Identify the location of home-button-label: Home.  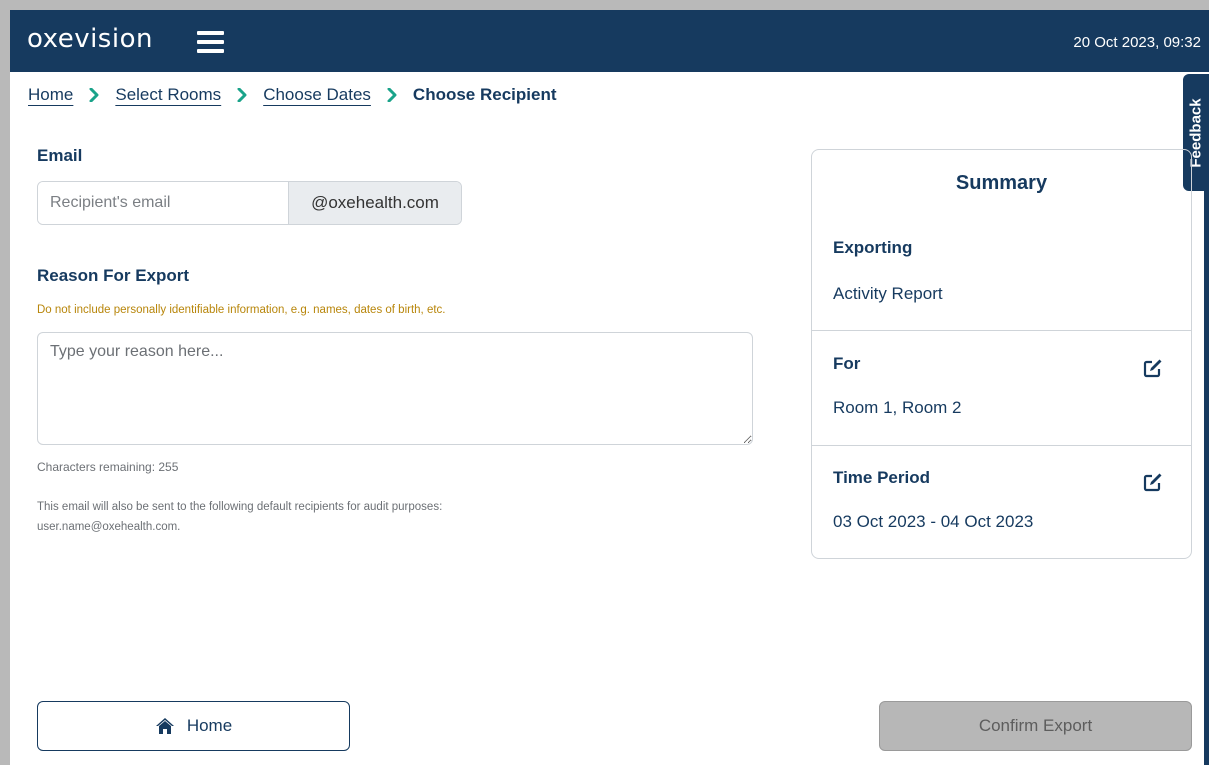
(209, 725).